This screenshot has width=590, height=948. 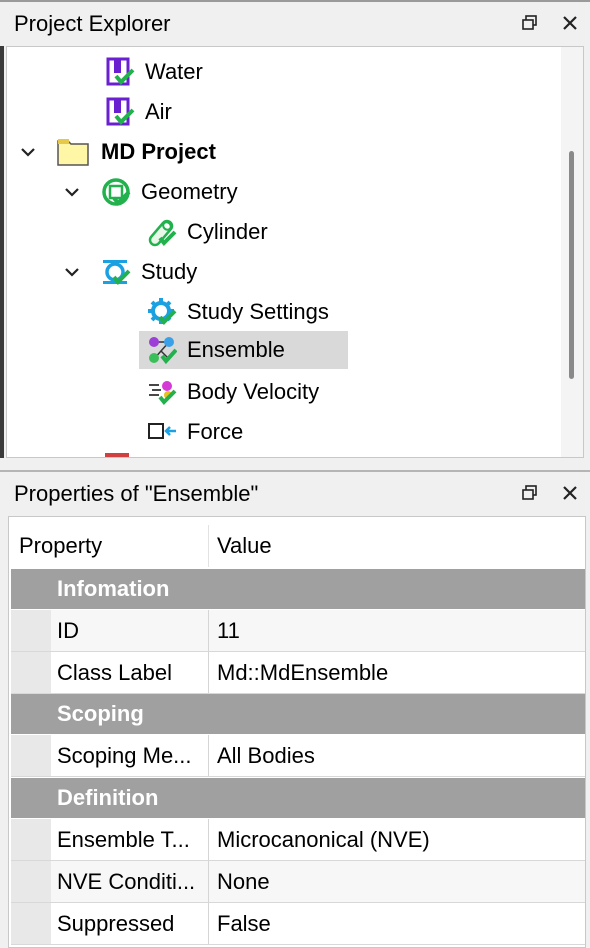 I want to click on property-name: Class Label, so click(x=110, y=672).